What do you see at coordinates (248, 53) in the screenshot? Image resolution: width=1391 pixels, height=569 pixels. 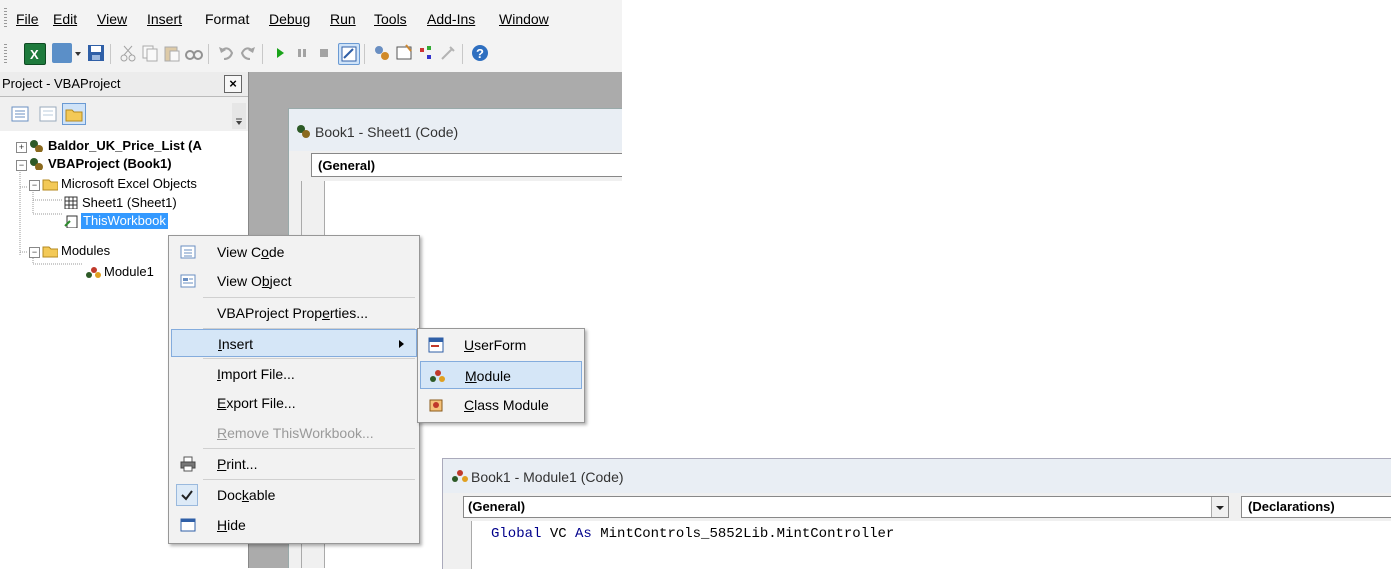 I see `redo-icon` at bounding box center [248, 53].